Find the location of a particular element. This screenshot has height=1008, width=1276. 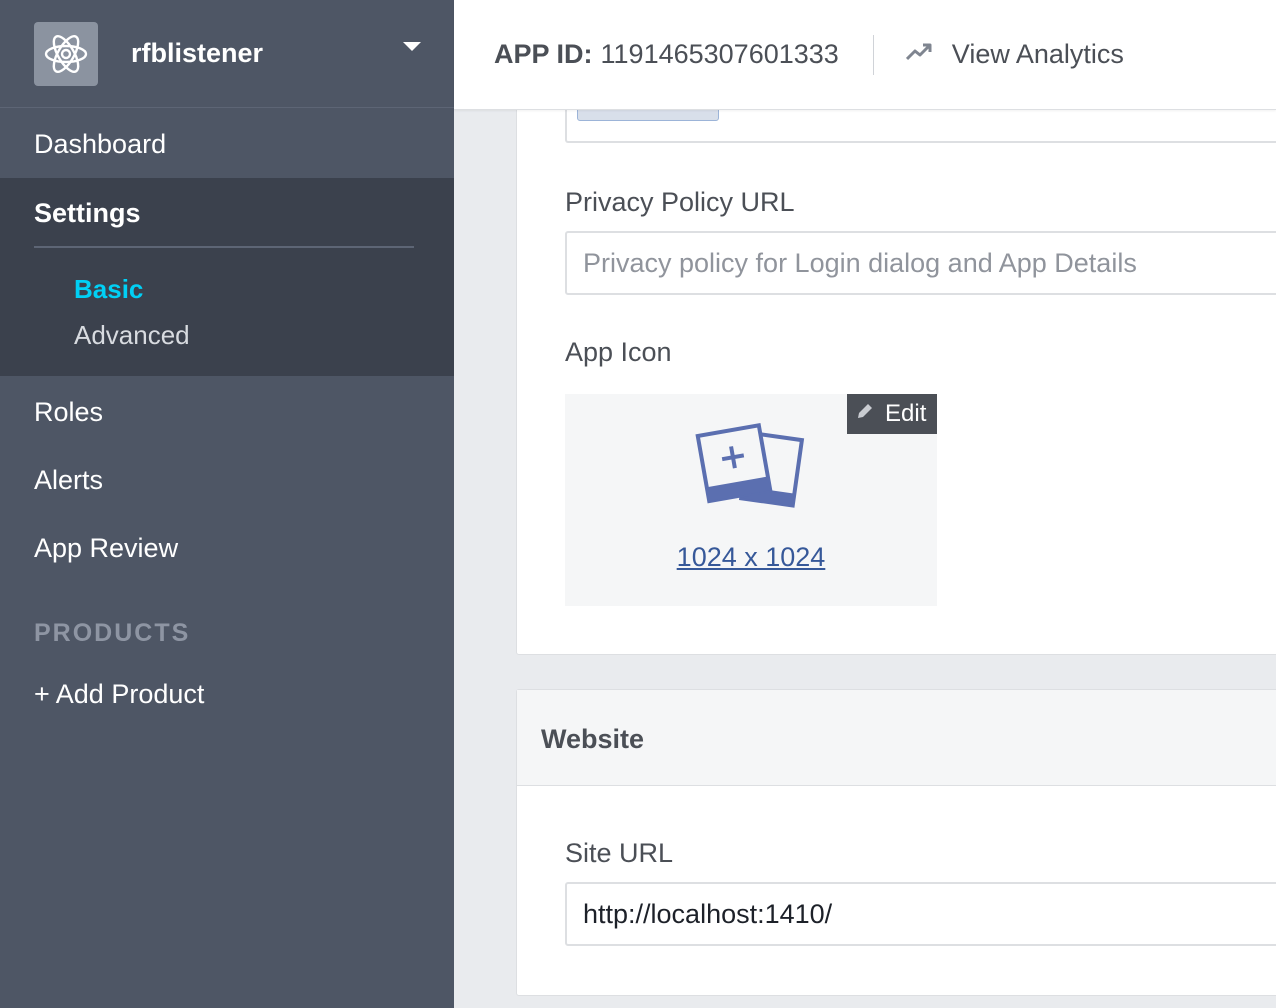

add-product-link: + Add Product is located at coordinates (227, 706).